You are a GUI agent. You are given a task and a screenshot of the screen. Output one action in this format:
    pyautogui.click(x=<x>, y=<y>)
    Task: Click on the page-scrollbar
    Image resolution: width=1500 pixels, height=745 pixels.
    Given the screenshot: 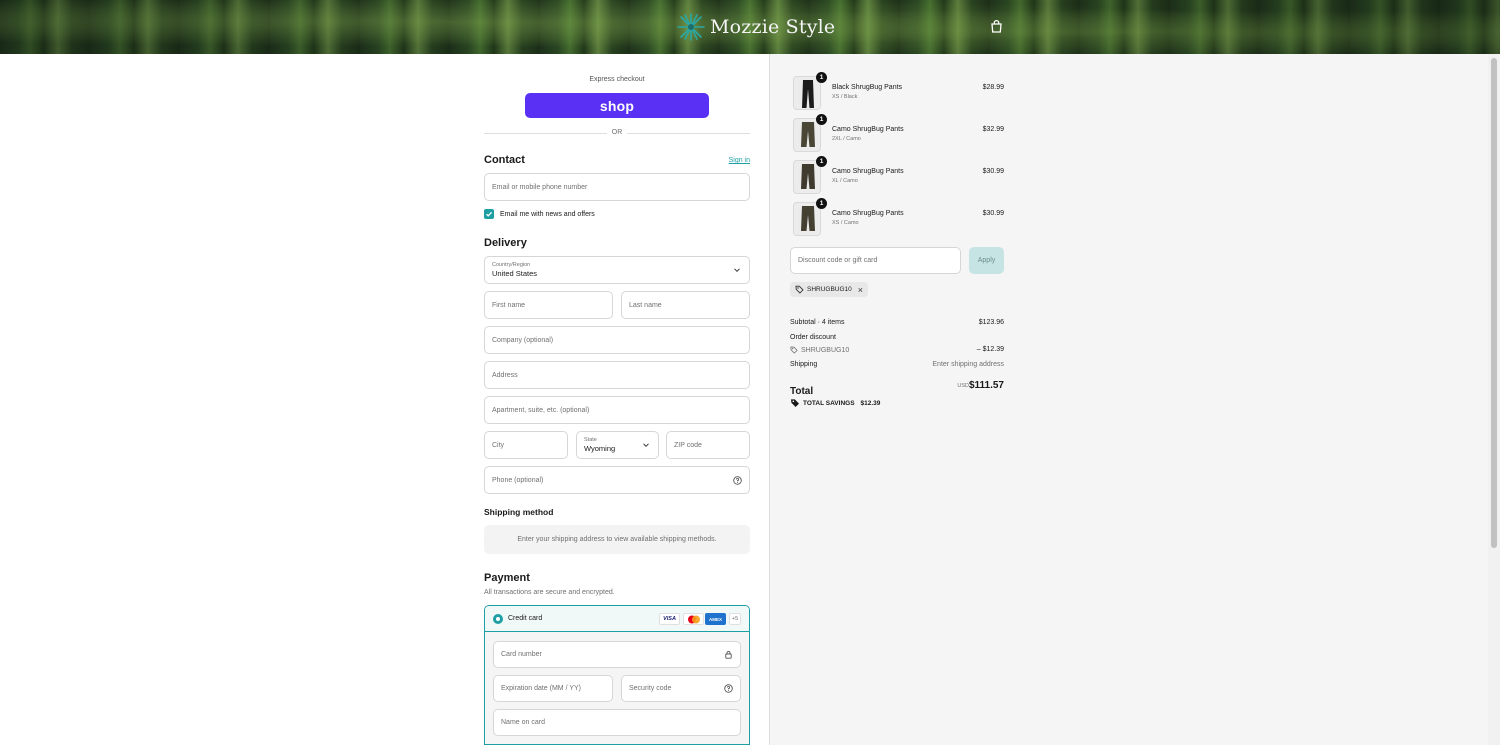 What is the action you would take?
    pyautogui.click(x=1494, y=399)
    